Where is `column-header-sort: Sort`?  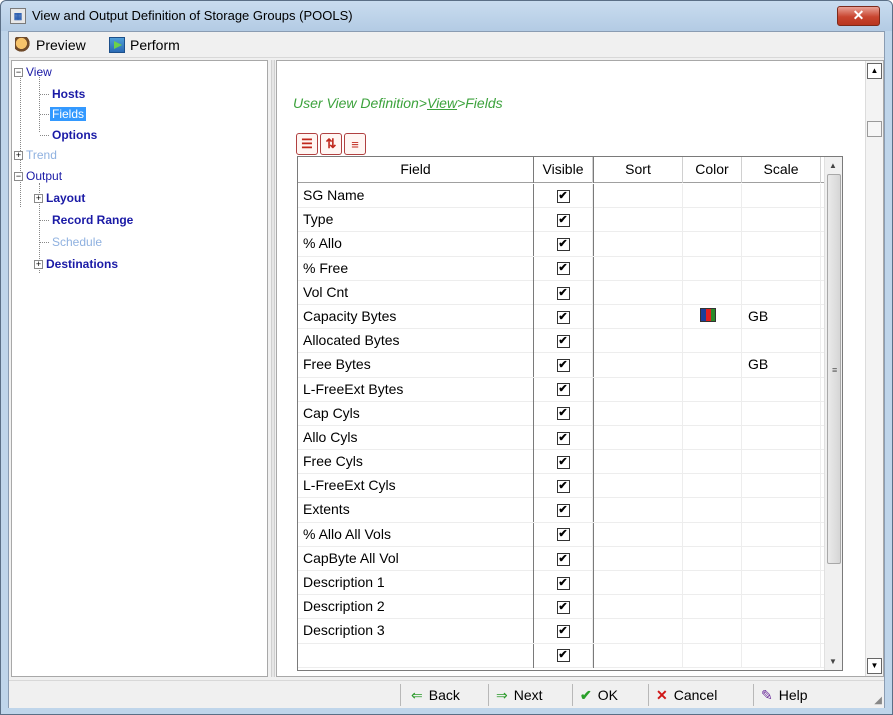
column-header-sort: Sort is located at coordinates (638, 170).